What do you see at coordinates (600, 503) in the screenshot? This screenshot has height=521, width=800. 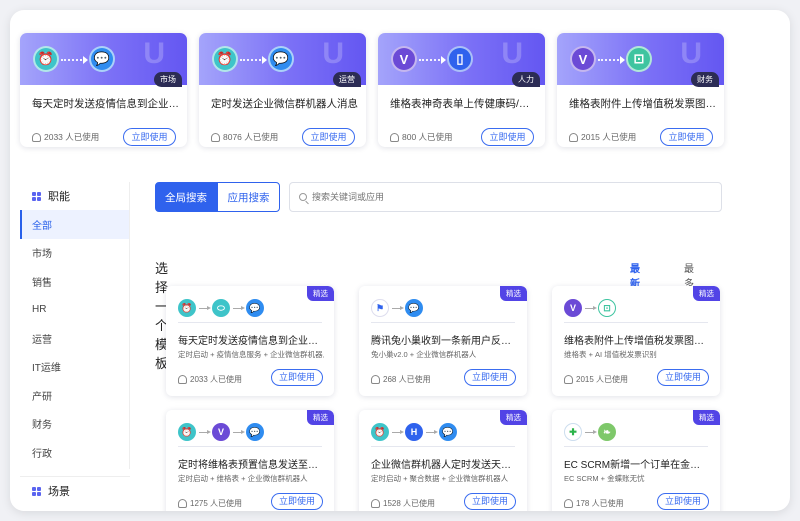 I see `usage-text: 178 人已使用` at bounding box center [600, 503].